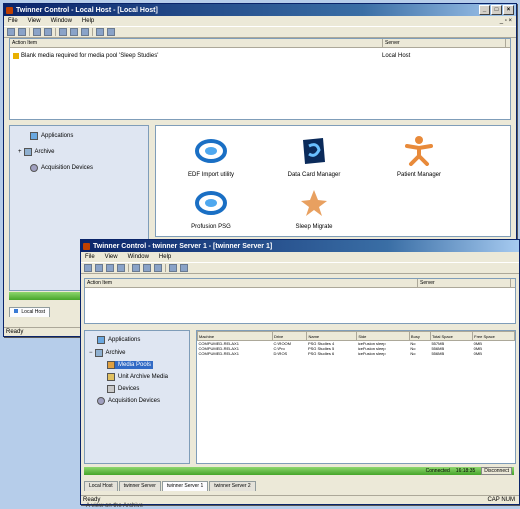 This screenshot has height=509, width=520. What do you see at coordinates (33, 312) in the screenshot?
I see `tab-local-host-label: Local Host` at bounding box center [33, 312].